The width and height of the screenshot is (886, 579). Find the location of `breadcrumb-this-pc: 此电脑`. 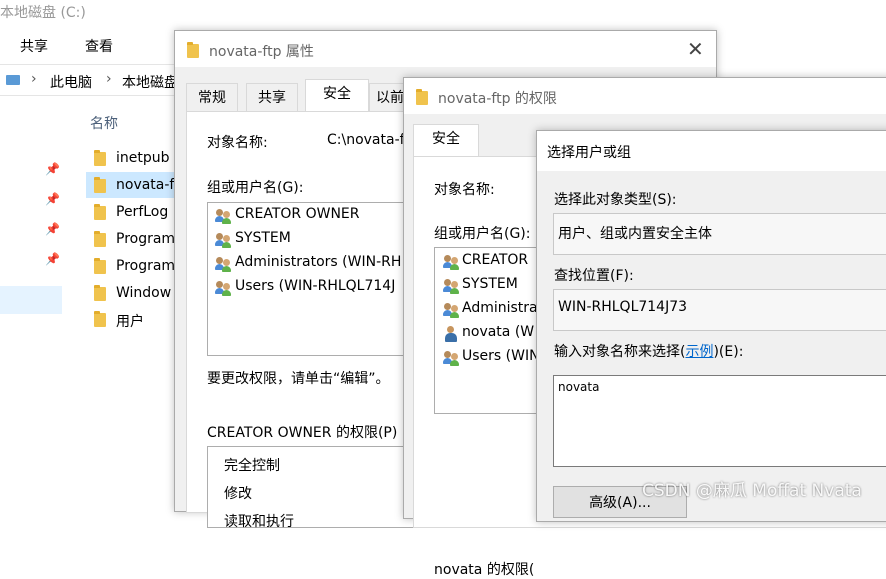

breadcrumb-this-pc: 此电脑 is located at coordinates (71, 82).